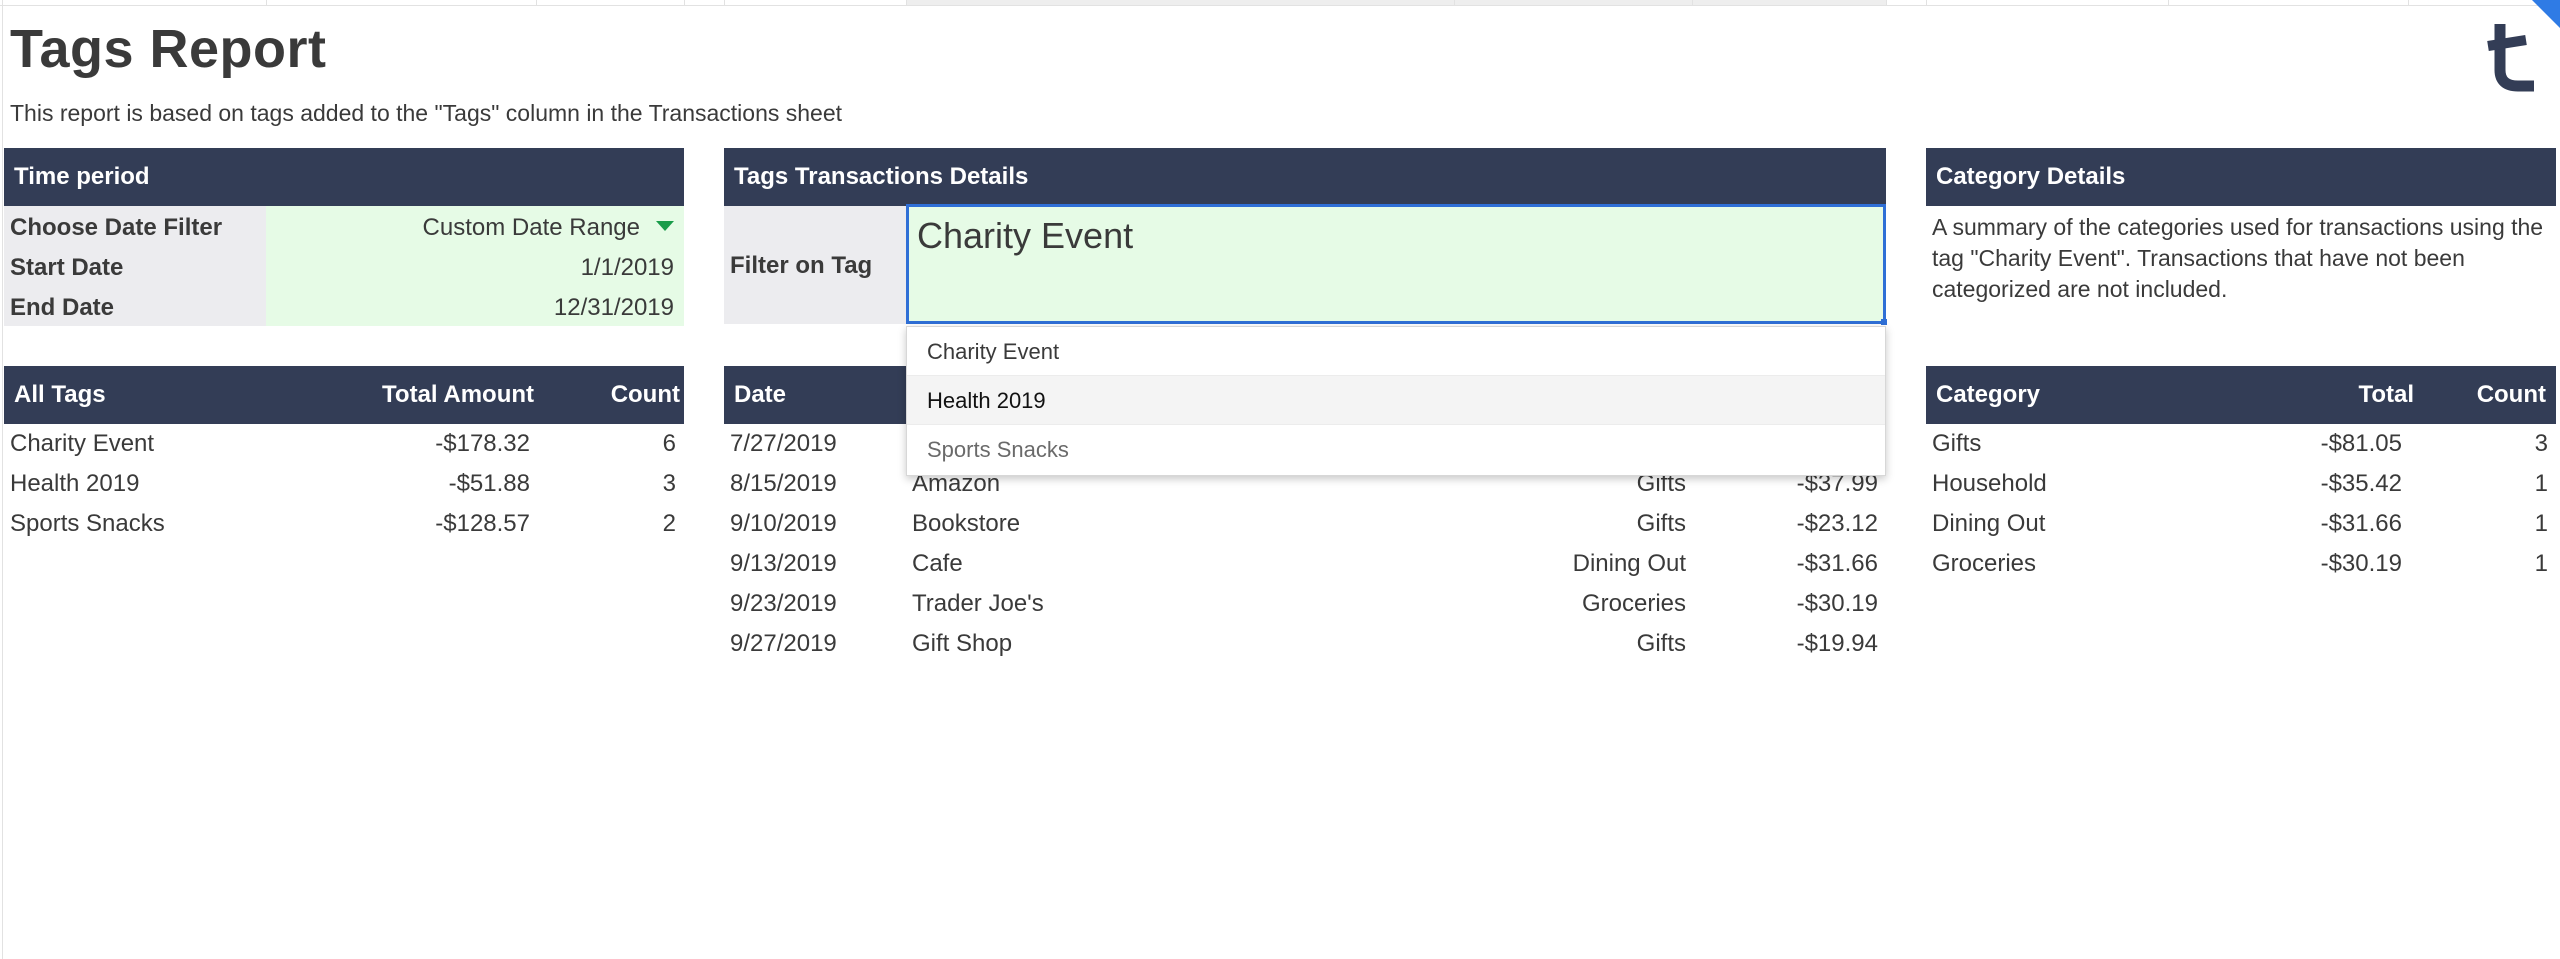 The image size is (2560, 959). What do you see at coordinates (783, 564) in the screenshot?
I see `transaction-date: 9/13/2019` at bounding box center [783, 564].